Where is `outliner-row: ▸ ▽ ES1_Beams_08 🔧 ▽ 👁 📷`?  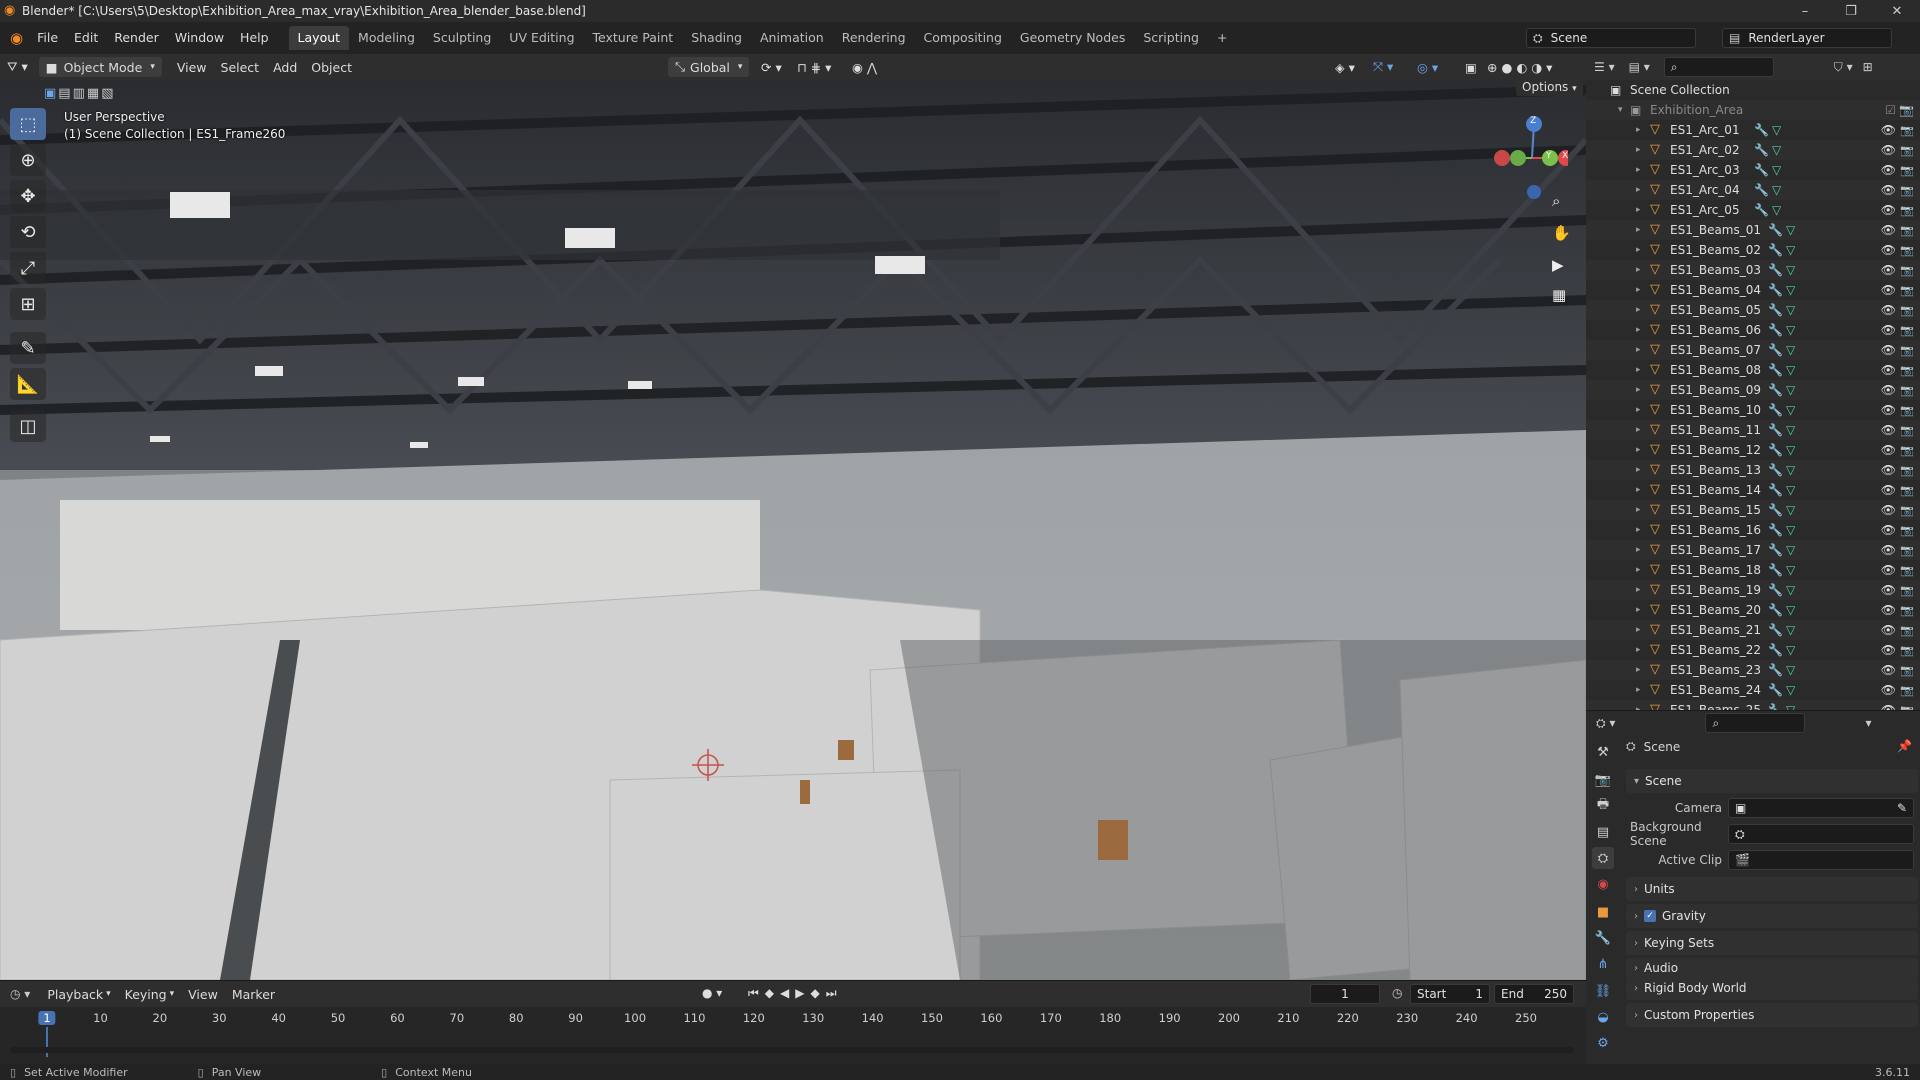 outliner-row: ▸ ▽ ES1_Beams_08 🔧 ▽ 👁 📷 is located at coordinates (1753, 370).